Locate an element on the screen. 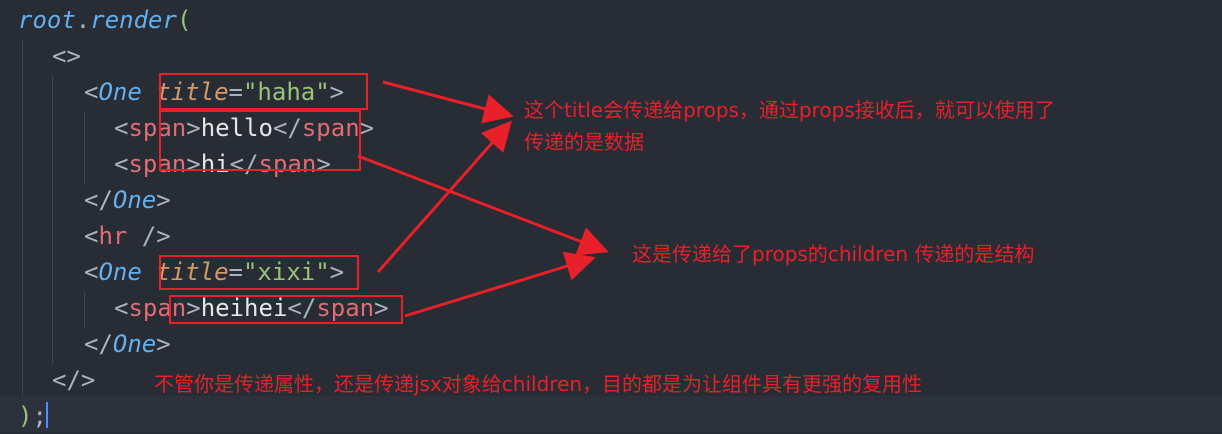  props-note-line1: 这个title会传递给props，通过props接收后，就可以使用了 is located at coordinates (789, 110).